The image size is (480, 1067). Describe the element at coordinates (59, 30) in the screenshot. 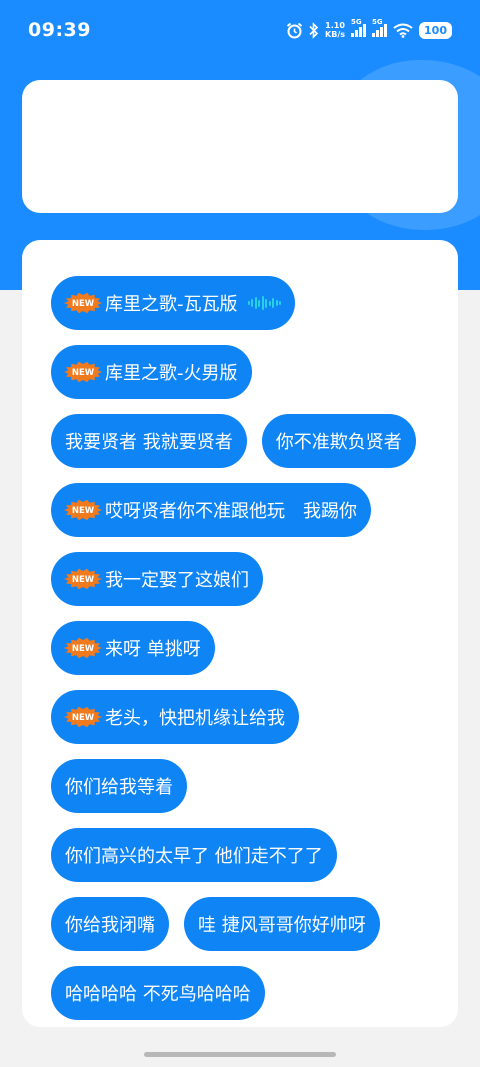

I see `status-time: 09:39` at that location.